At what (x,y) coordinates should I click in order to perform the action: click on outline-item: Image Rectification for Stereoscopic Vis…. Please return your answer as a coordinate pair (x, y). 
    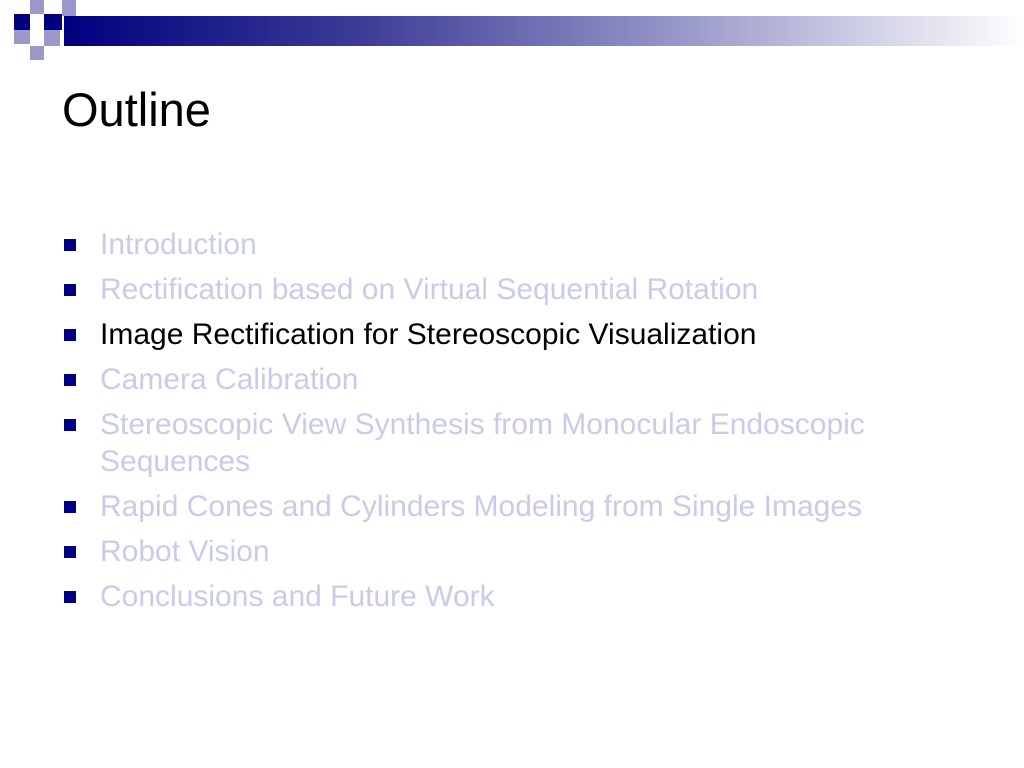
    Looking at the image, I should click on (512, 334).